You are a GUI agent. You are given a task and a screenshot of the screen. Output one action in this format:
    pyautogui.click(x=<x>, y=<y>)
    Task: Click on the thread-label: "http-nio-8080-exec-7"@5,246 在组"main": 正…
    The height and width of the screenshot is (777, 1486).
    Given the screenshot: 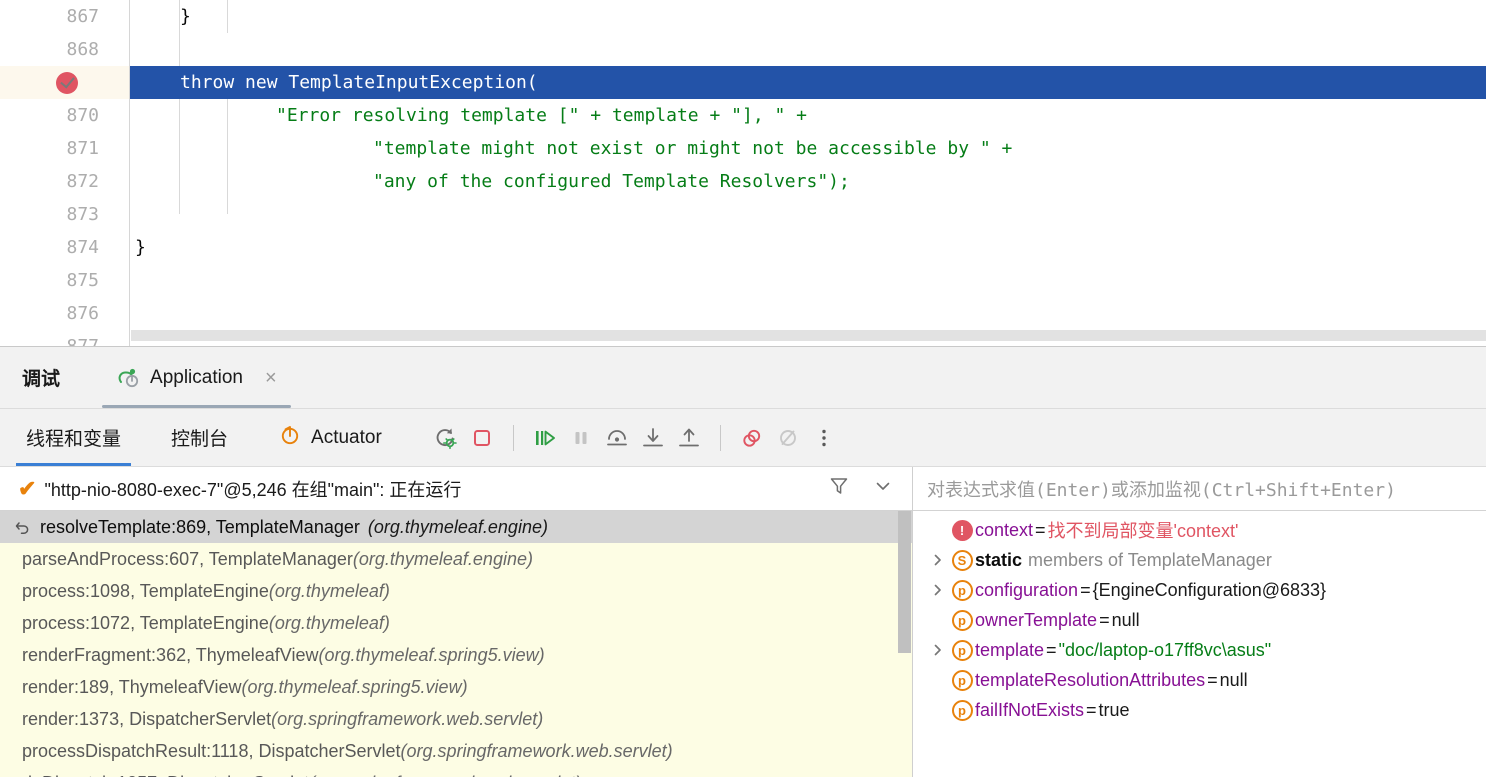 What is the action you would take?
    pyautogui.click(x=253, y=489)
    